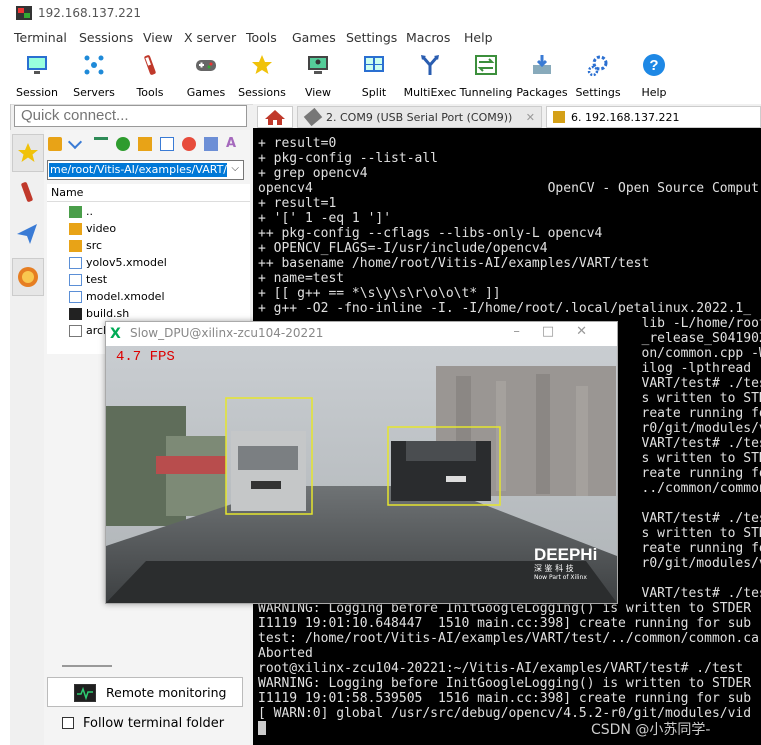 The height and width of the screenshot is (745, 761). What do you see at coordinates (145, 170) in the screenshot?
I see `path-combobox: me/root/Vitis-AI/examples/VART/test/ ⌵` at bounding box center [145, 170].